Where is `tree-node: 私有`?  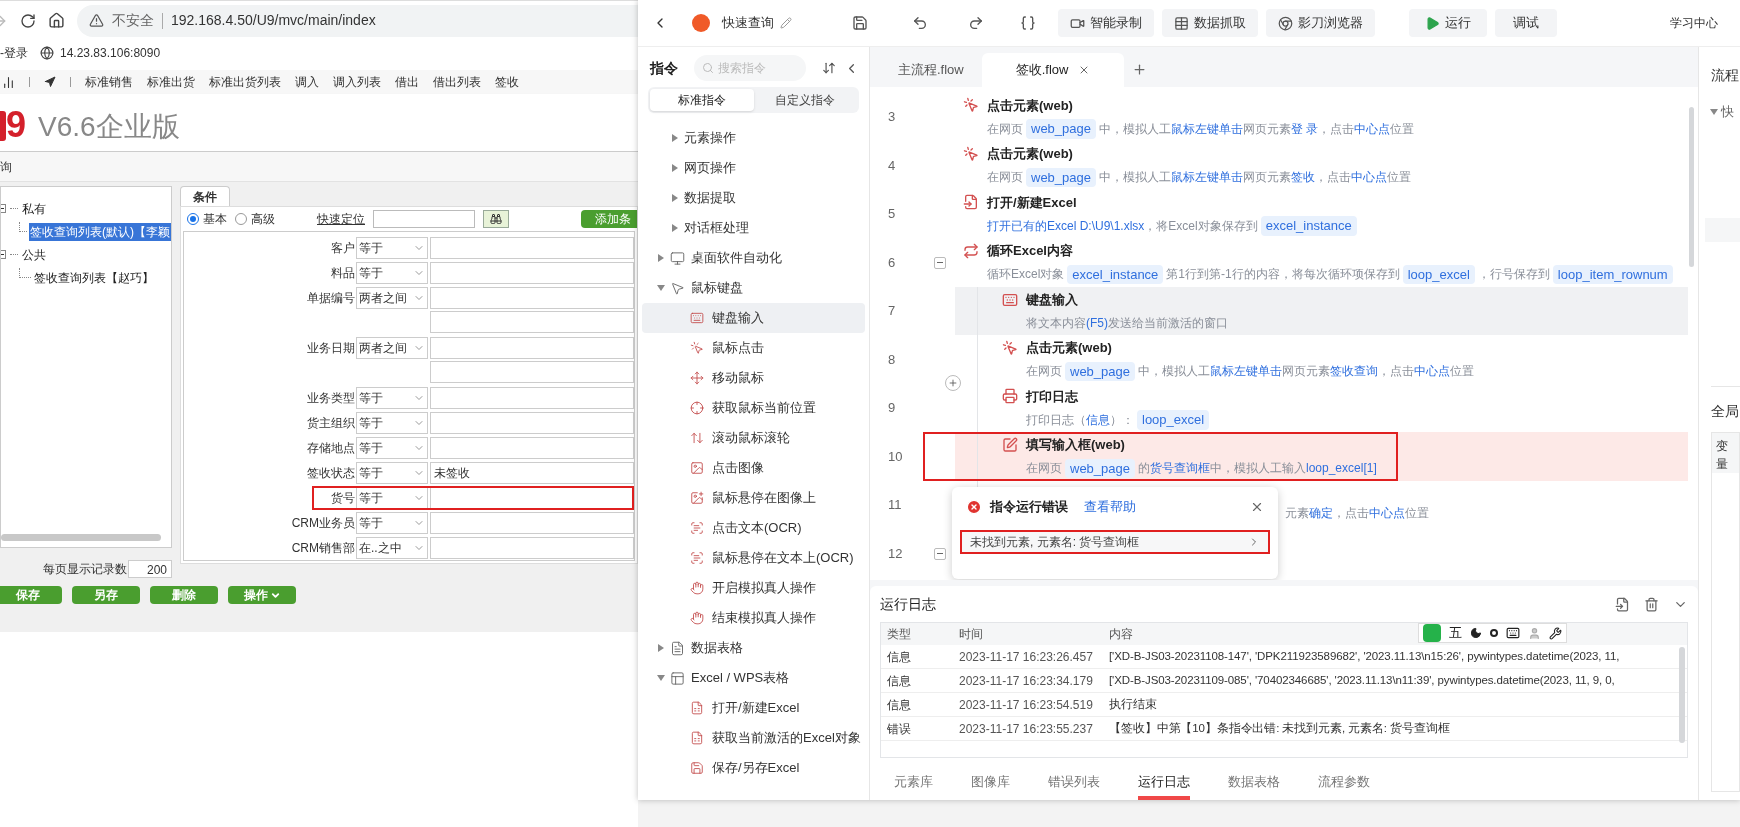 tree-node: 私有 is located at coordinates (34, 208).